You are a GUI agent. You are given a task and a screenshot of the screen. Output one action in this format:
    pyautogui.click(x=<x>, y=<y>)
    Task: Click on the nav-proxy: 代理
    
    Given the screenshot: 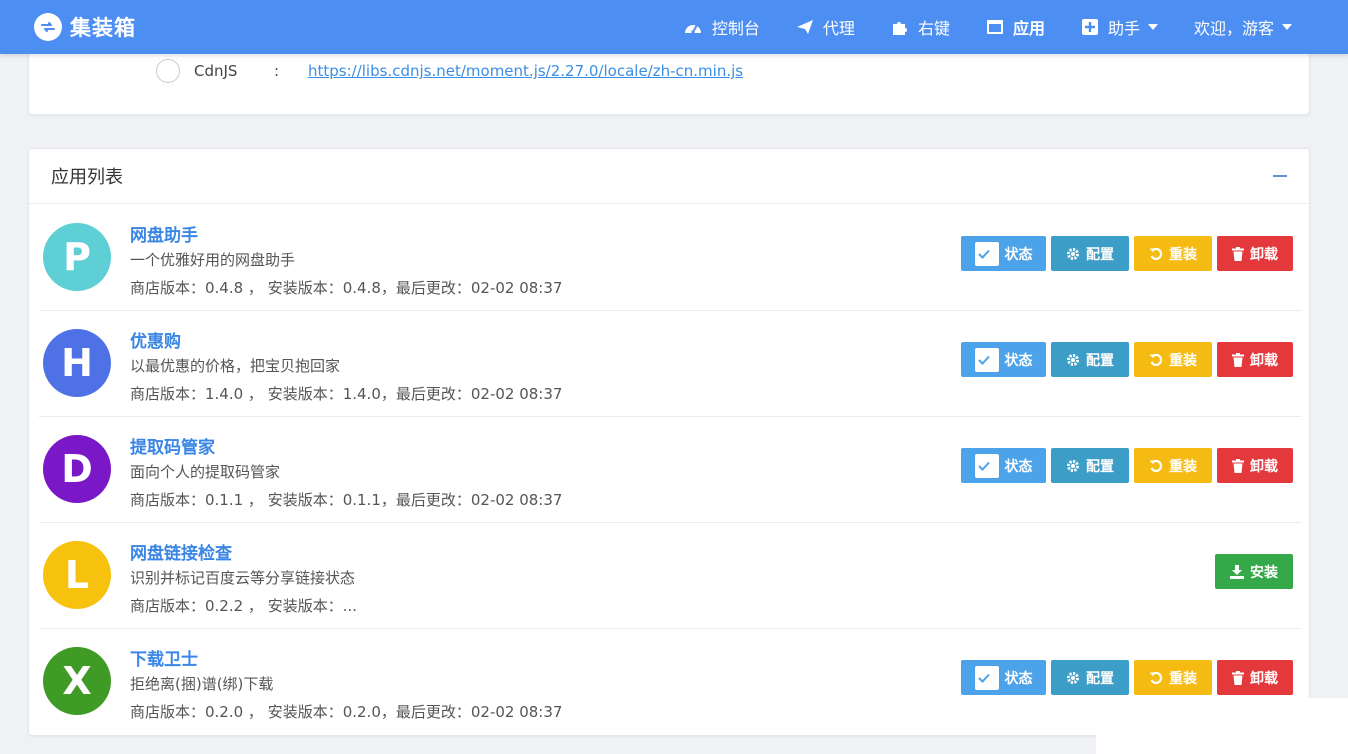 What is the action you would take?
    pyautogui.click(x=825, y=27)
    